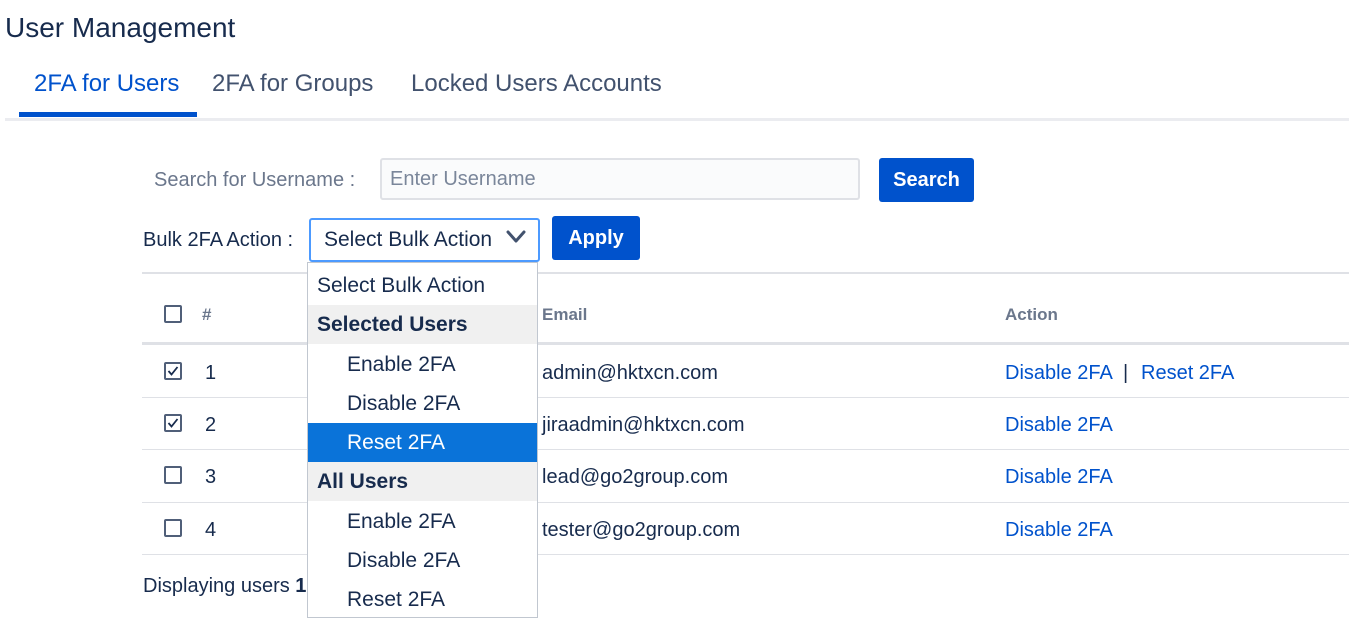  Describe the element at coordinates (536, 92) in the screenshot. I see `tab-locked-users-accounts: Locked Users Accounts` at that location.